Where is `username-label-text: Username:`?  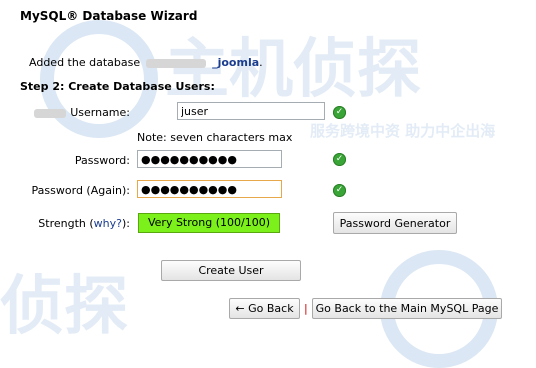
username-label-text: Username: is located at coordinates (100, 112).